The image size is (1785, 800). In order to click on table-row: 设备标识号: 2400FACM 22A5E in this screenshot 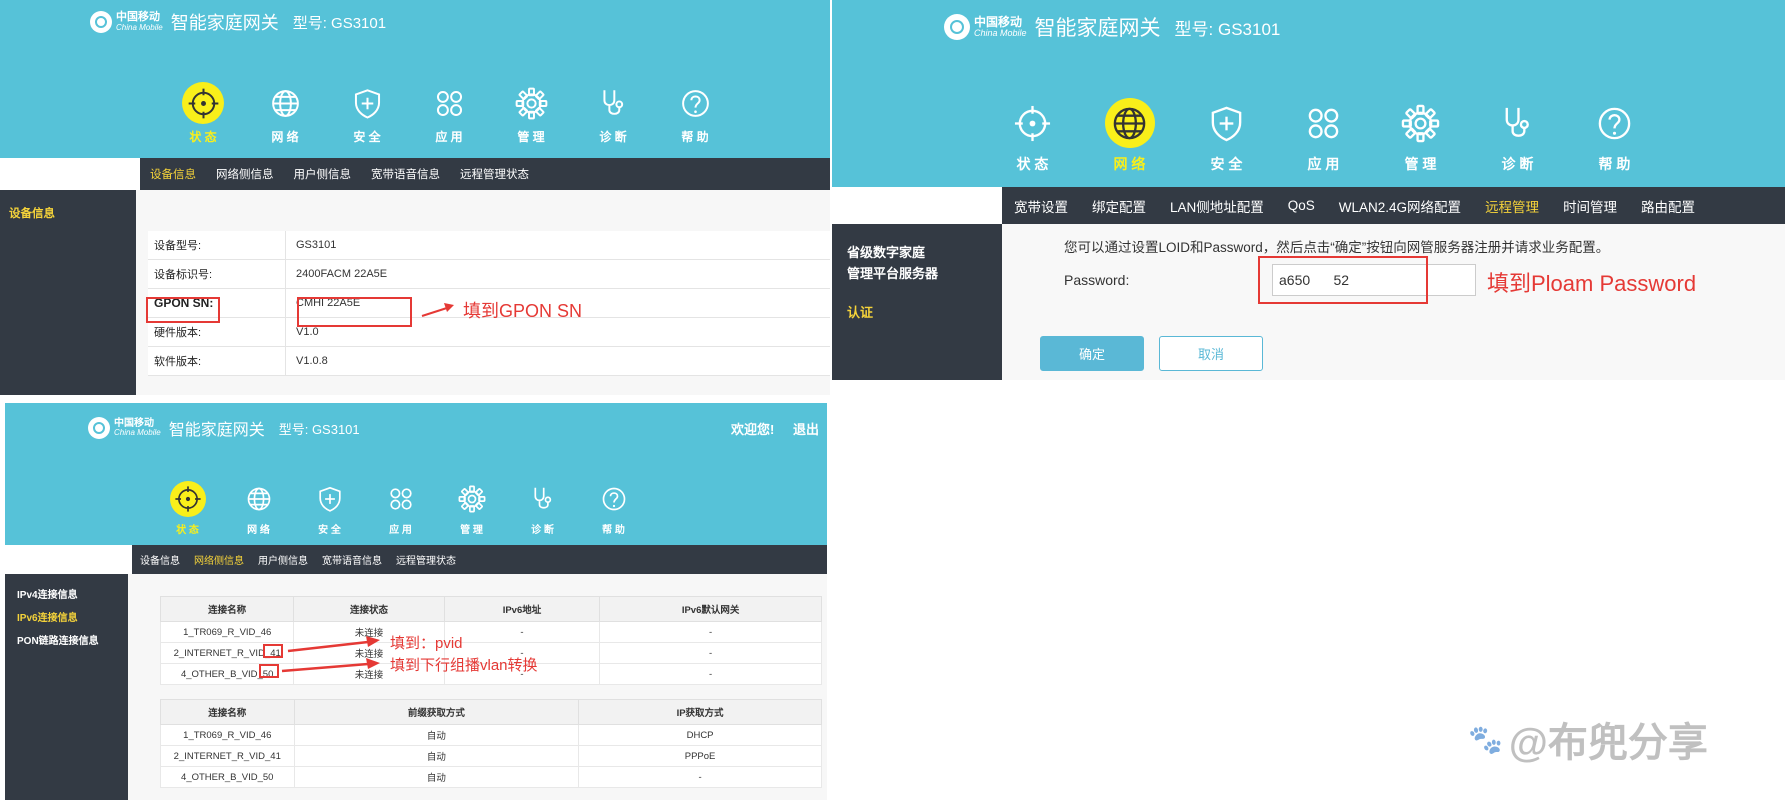, I will do `click(489, 274)`.